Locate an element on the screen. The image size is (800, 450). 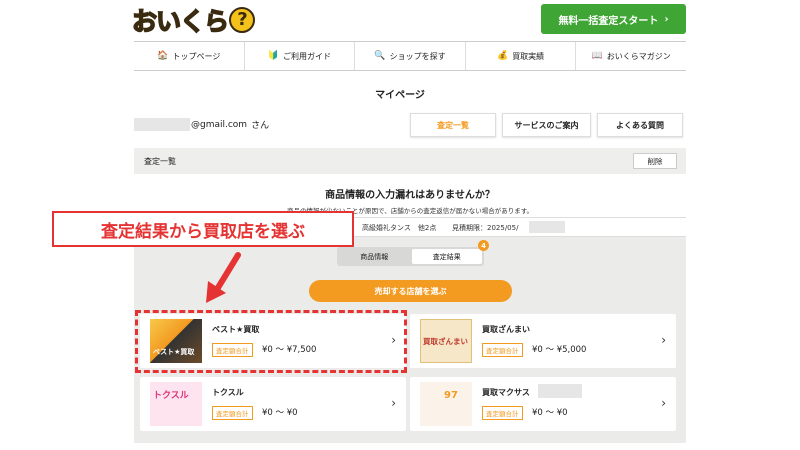
site-logo: おいくら ? is located at coordinates (193, 20).